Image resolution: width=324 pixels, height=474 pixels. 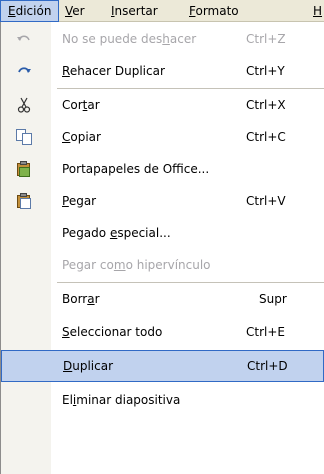 I want to click on menu-item-paste-as-hyperlink: Pegar como hipervínculo, so click(x=162, y=265).